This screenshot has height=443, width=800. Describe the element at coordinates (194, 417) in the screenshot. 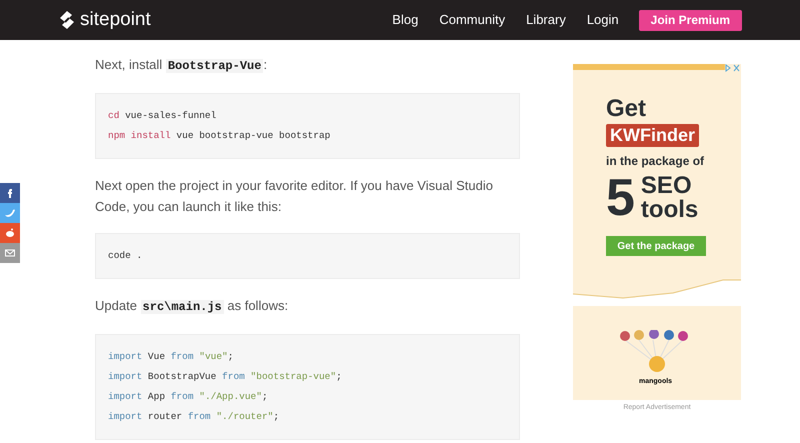

I see `code-line: import router from "./router";` at that location.